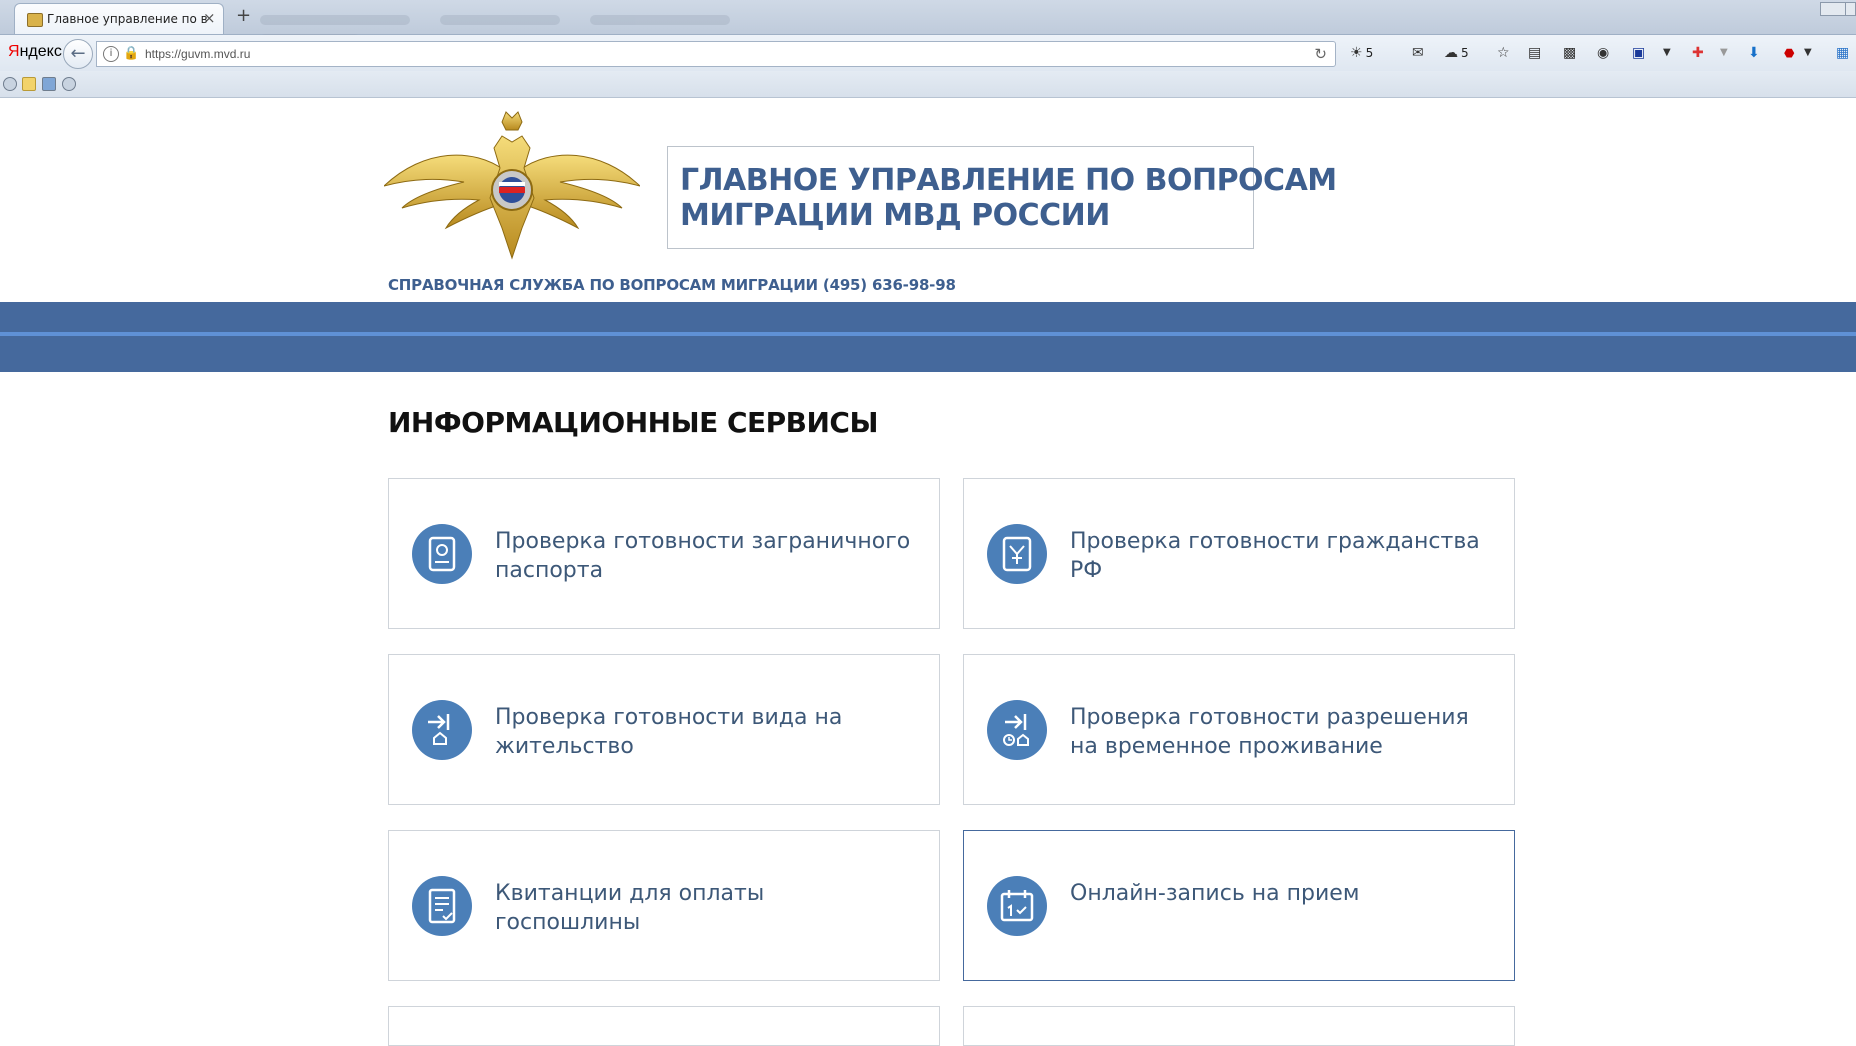  I want to click on adblock-dropdown-icon: ▼, so click(1808, 53).